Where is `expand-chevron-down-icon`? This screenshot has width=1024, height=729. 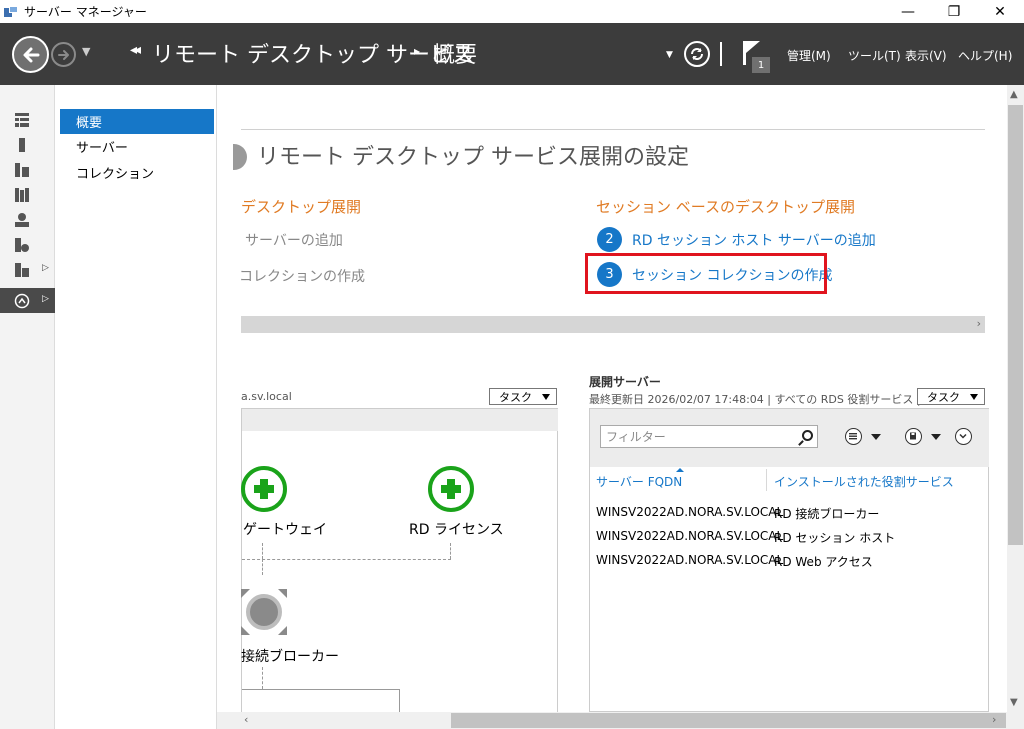
expand-chevron-down-icon is located at coordinates (963, 436).